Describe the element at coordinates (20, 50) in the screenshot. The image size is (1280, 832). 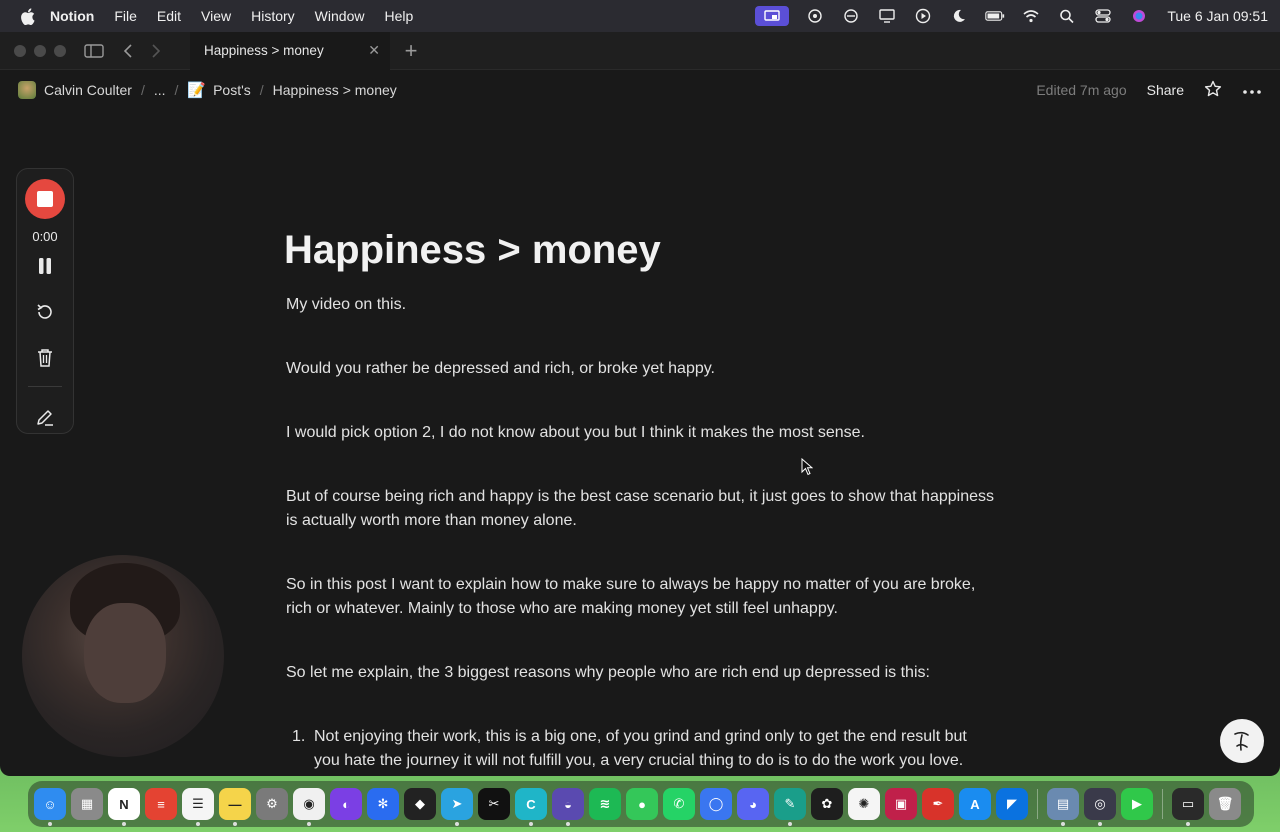
I see `close-window-button` at that location.